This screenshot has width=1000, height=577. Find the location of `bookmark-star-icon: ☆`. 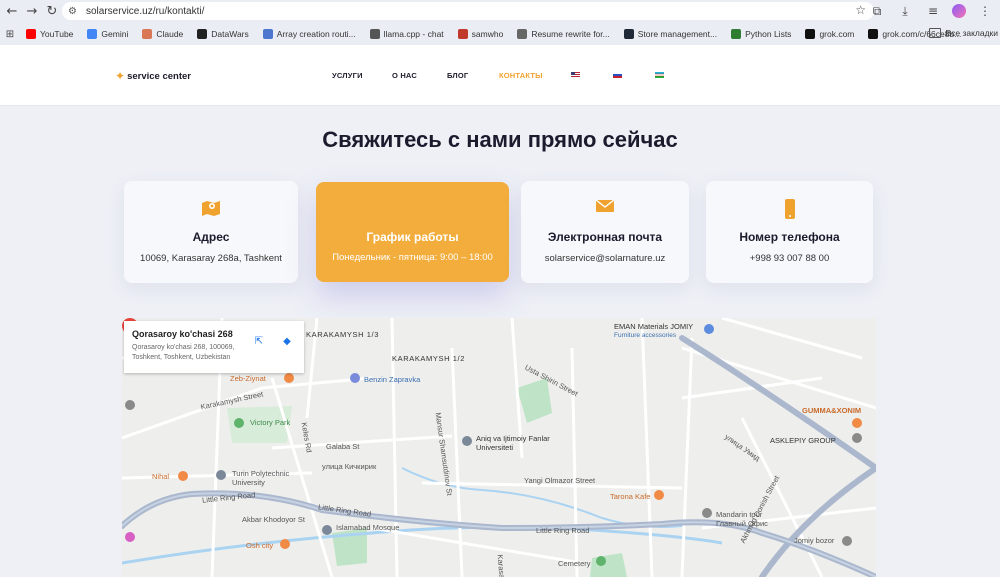

bookmark-star-icon: ☆ is located at coordinates (860, 10).